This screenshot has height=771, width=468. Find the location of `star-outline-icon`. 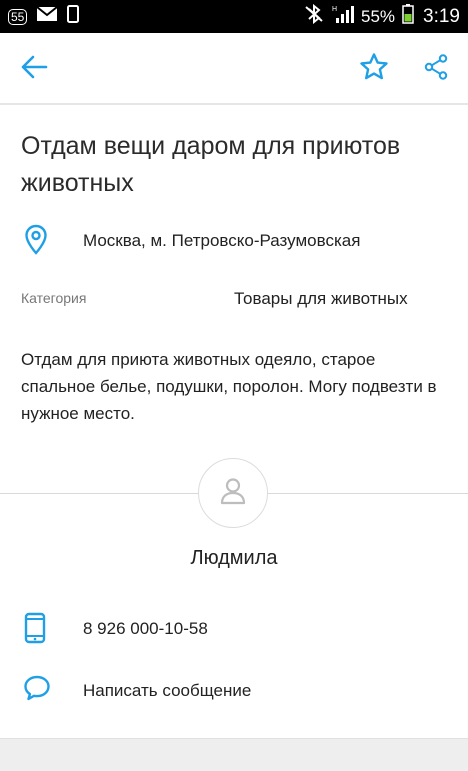

star-outline-icon is located at coordinates (374, 69).